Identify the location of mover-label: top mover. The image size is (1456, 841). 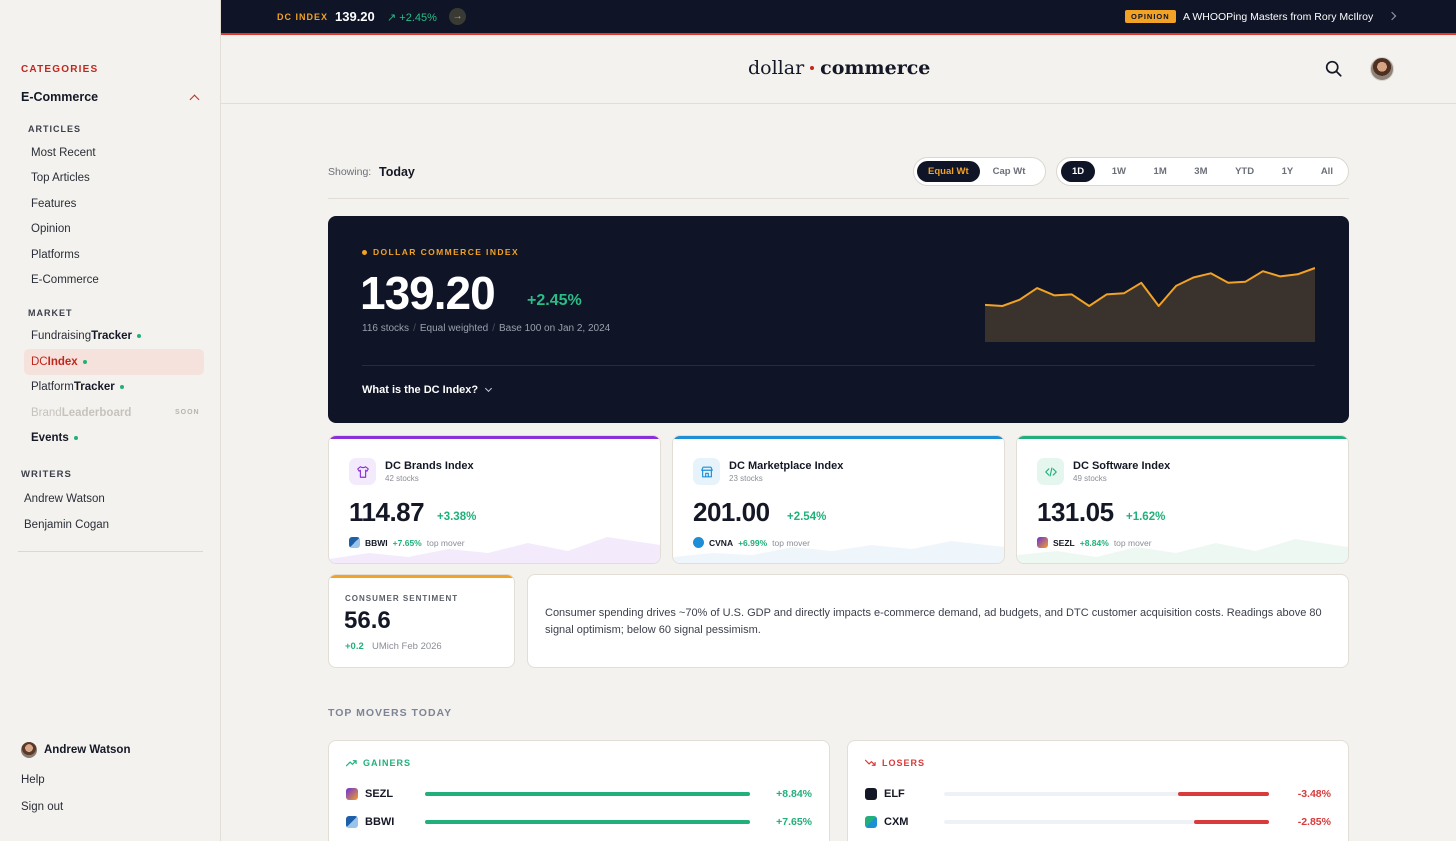
(791, 542).